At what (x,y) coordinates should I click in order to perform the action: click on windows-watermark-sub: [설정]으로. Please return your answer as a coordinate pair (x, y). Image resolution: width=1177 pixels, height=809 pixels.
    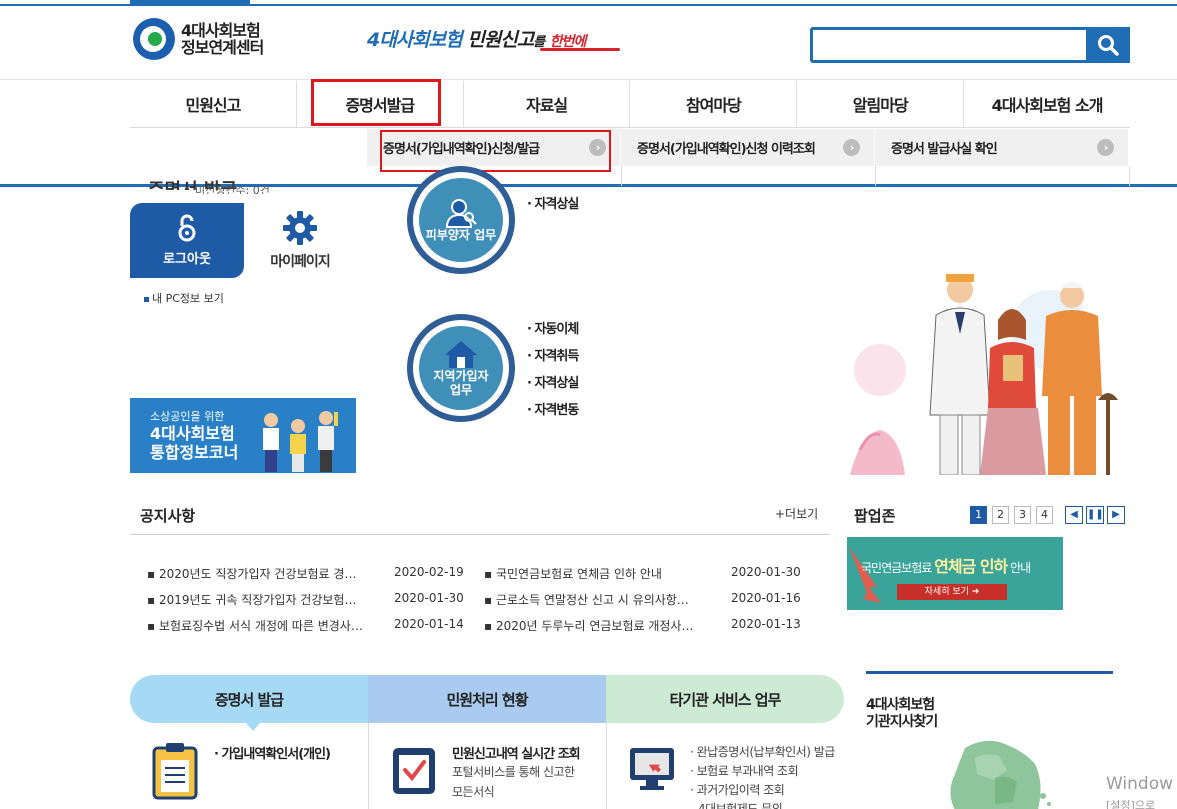
    Looking at the image, I should click on (1131, 804).